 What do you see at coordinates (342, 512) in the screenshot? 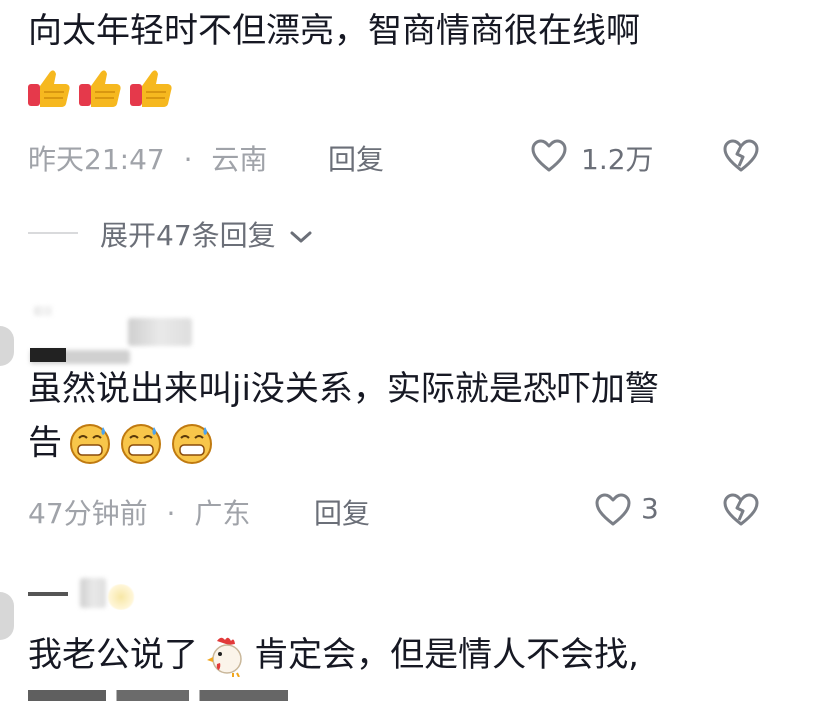
I see `comment-2-reply-button: 回复` at bounding box center [342, 512].